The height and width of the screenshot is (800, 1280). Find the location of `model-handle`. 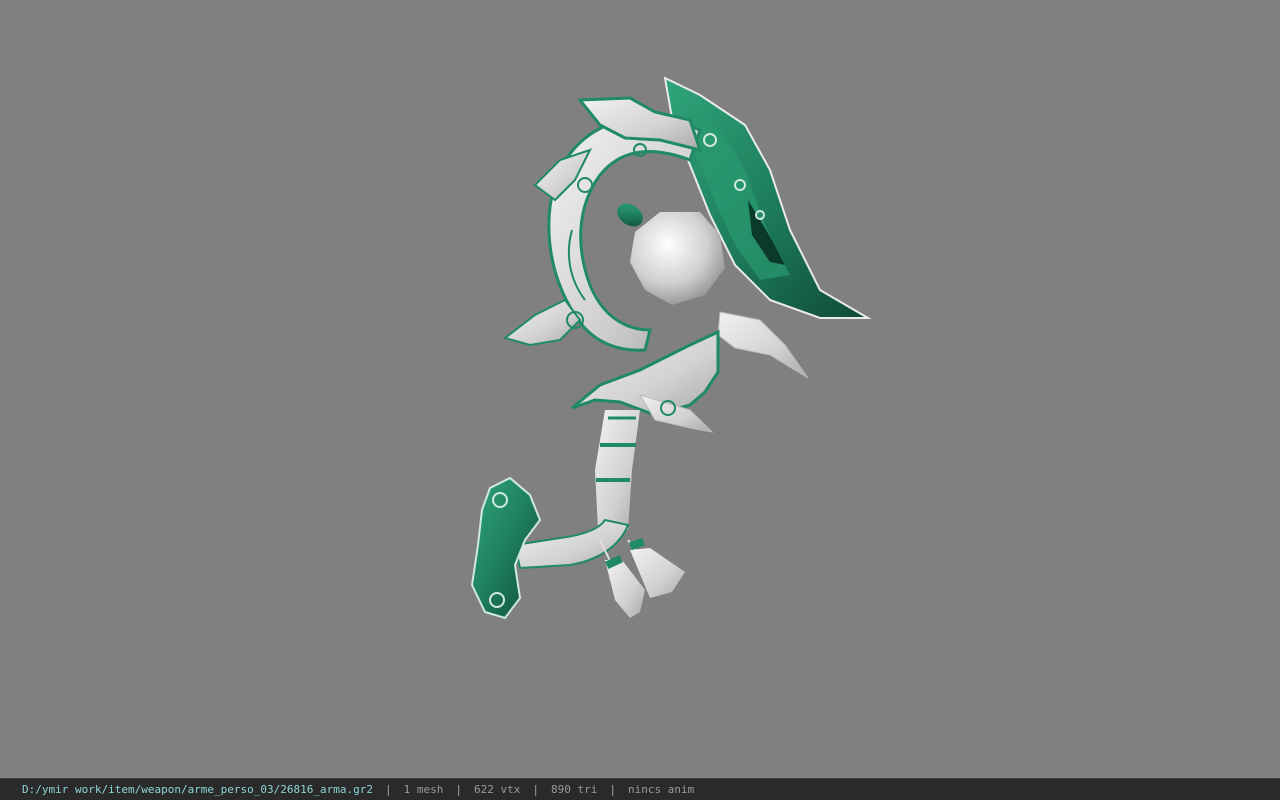

model-handle is located at coordinates (617, 470).